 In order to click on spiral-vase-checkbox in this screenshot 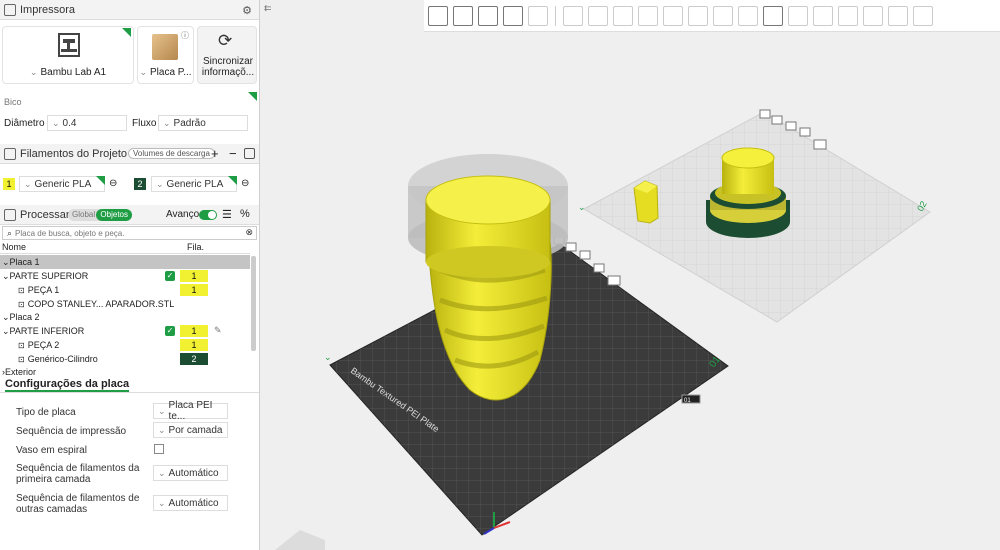, I will do `click(159, 449)`.